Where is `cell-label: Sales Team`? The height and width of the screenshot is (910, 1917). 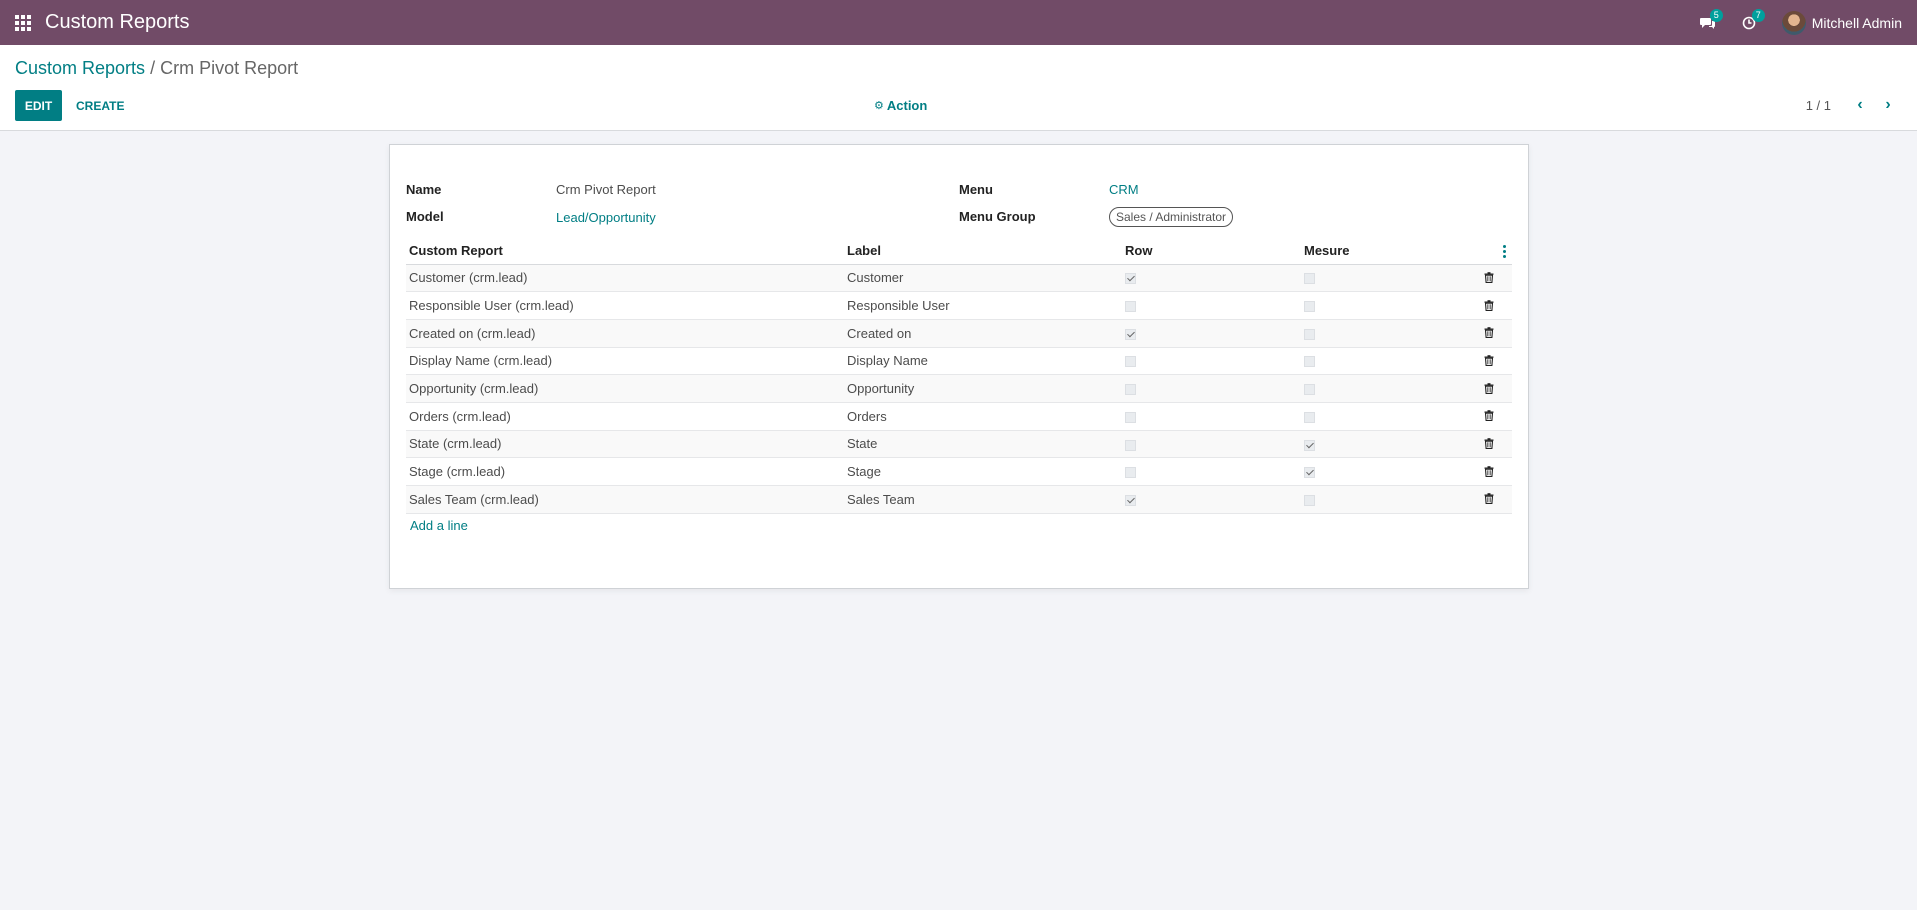
cell-label: Sales Team is located at coordinates (983, 499).